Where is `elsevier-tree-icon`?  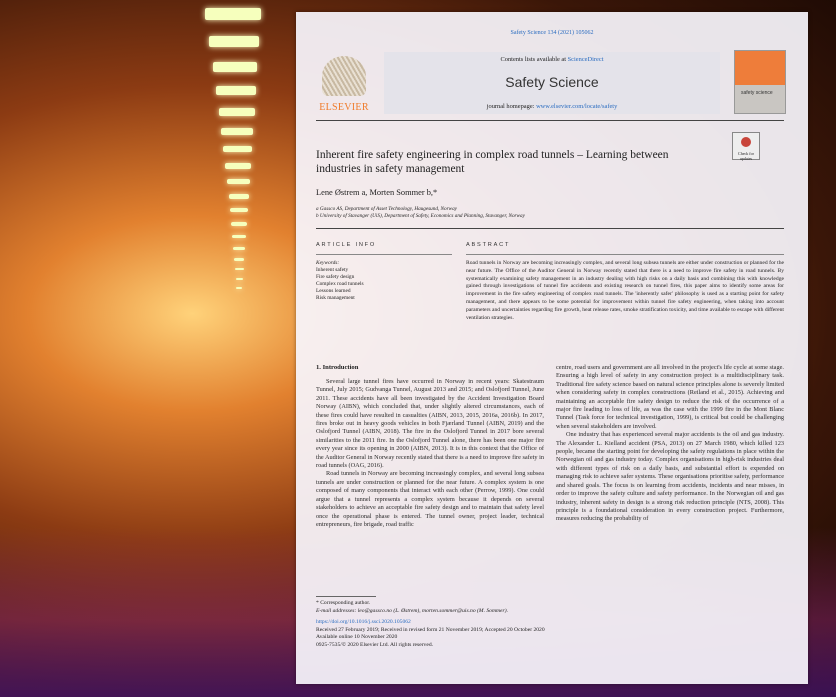 elsevier-tree-icon is located at coordinates (344, 76).